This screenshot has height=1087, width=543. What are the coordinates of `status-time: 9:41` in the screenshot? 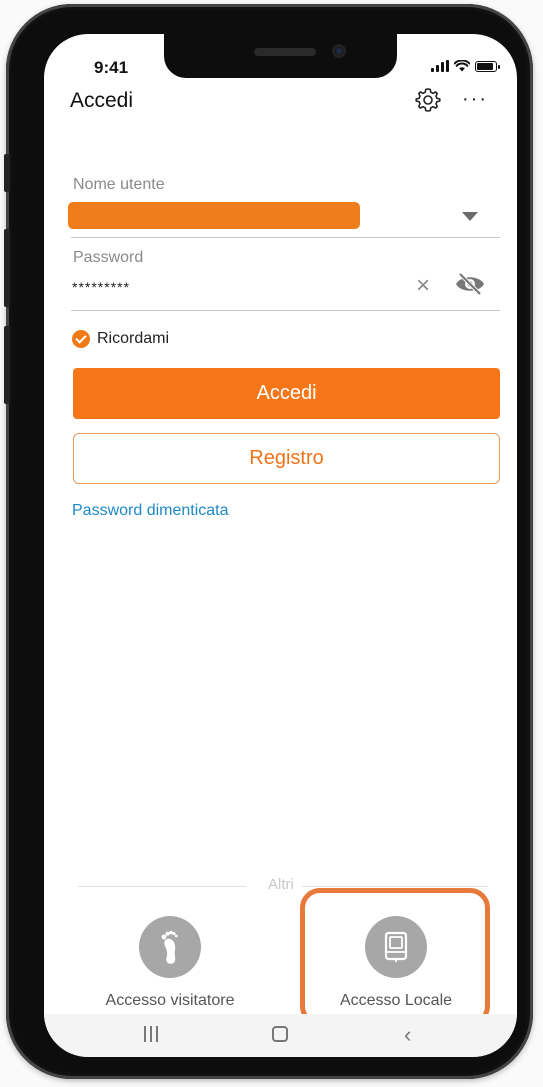 It's located at (111, 67).